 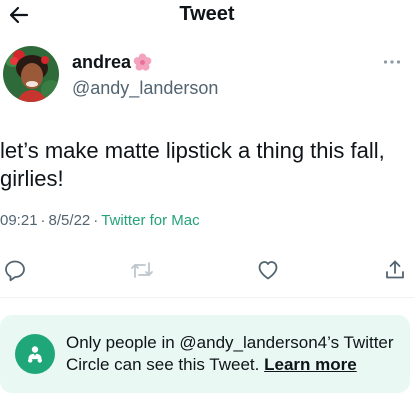 I want to click on reply-icon, so click(x=15, y=271).